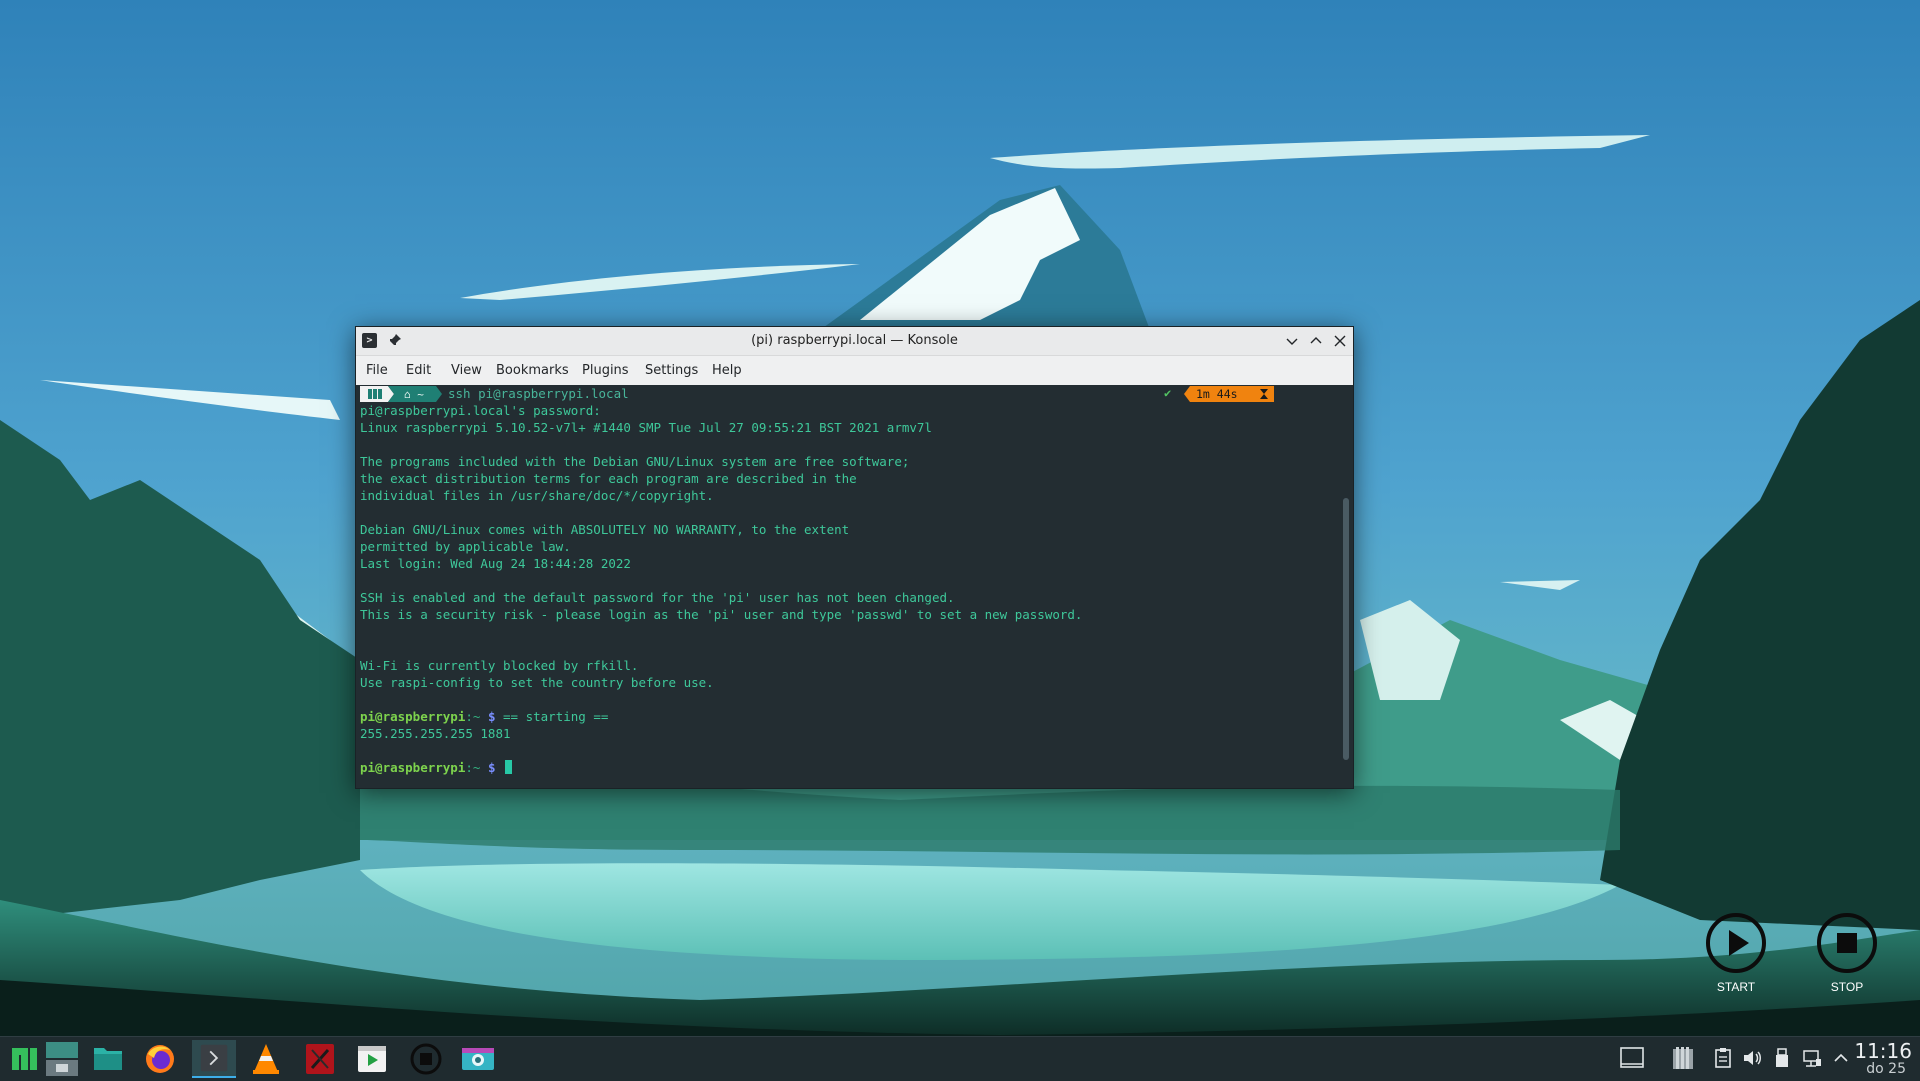 Image resolution: width=1920 pixels, height=1081 pixels. I want to click on menu-help: Help, so click(727, 370).